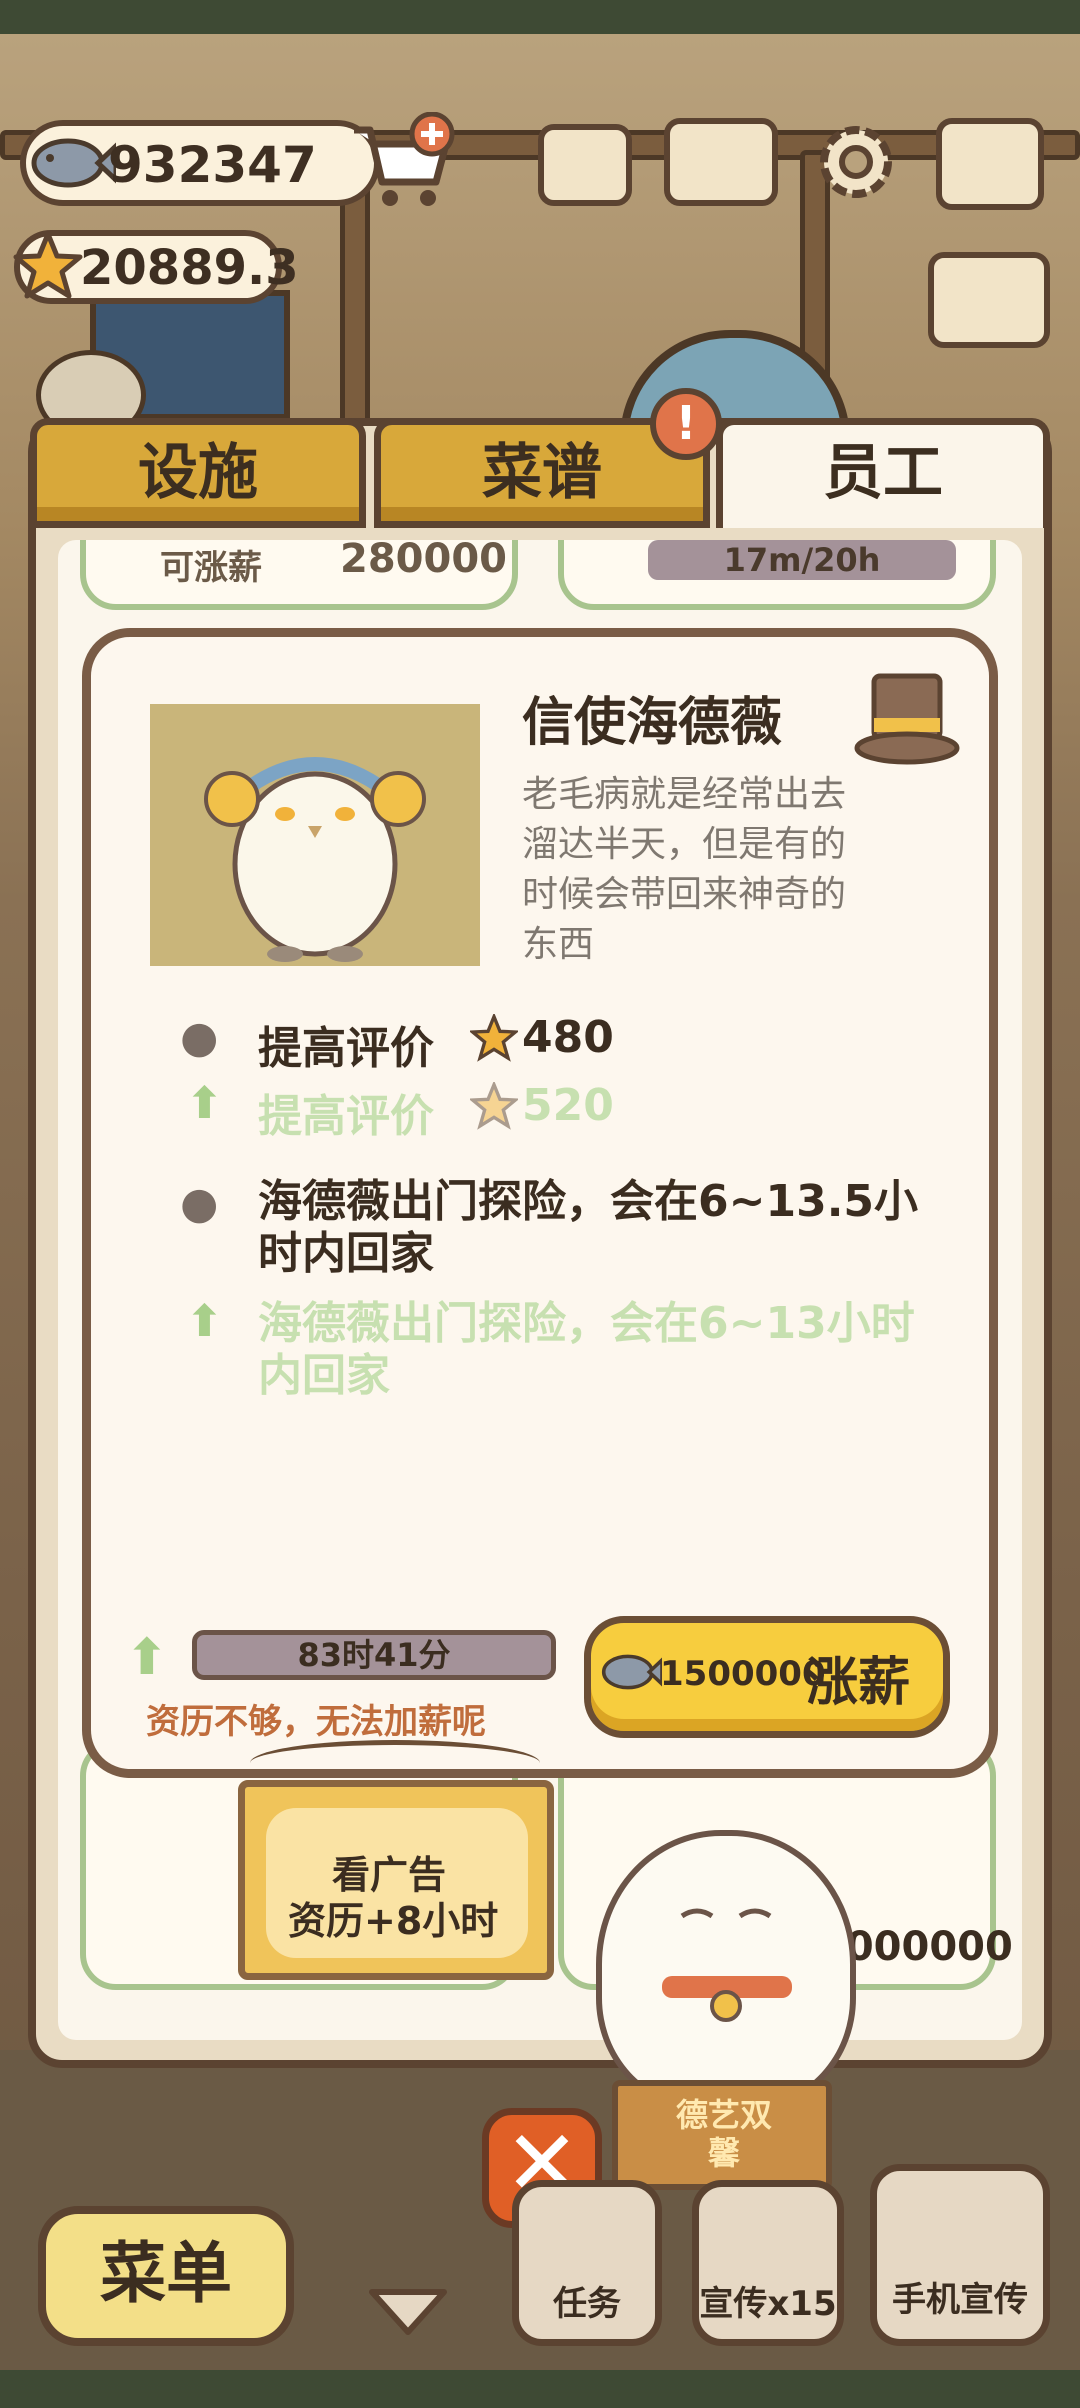 The image size is (1080, 2408). I want to click on effect-rating-value: 480, so click(568, 1037).